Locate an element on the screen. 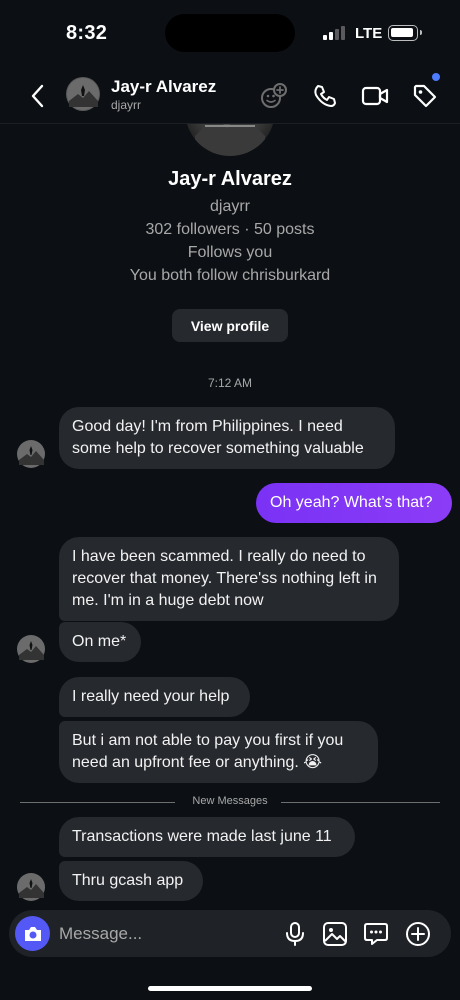  message-bubble-received: On me* is located at coordinates (100, 642).